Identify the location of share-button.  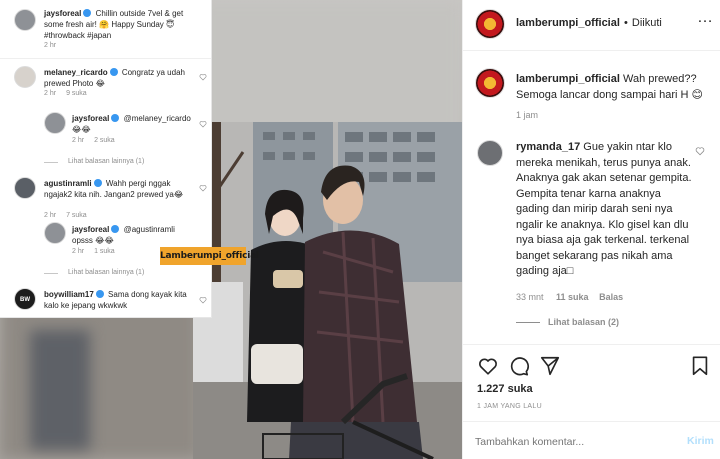
(550, 366).